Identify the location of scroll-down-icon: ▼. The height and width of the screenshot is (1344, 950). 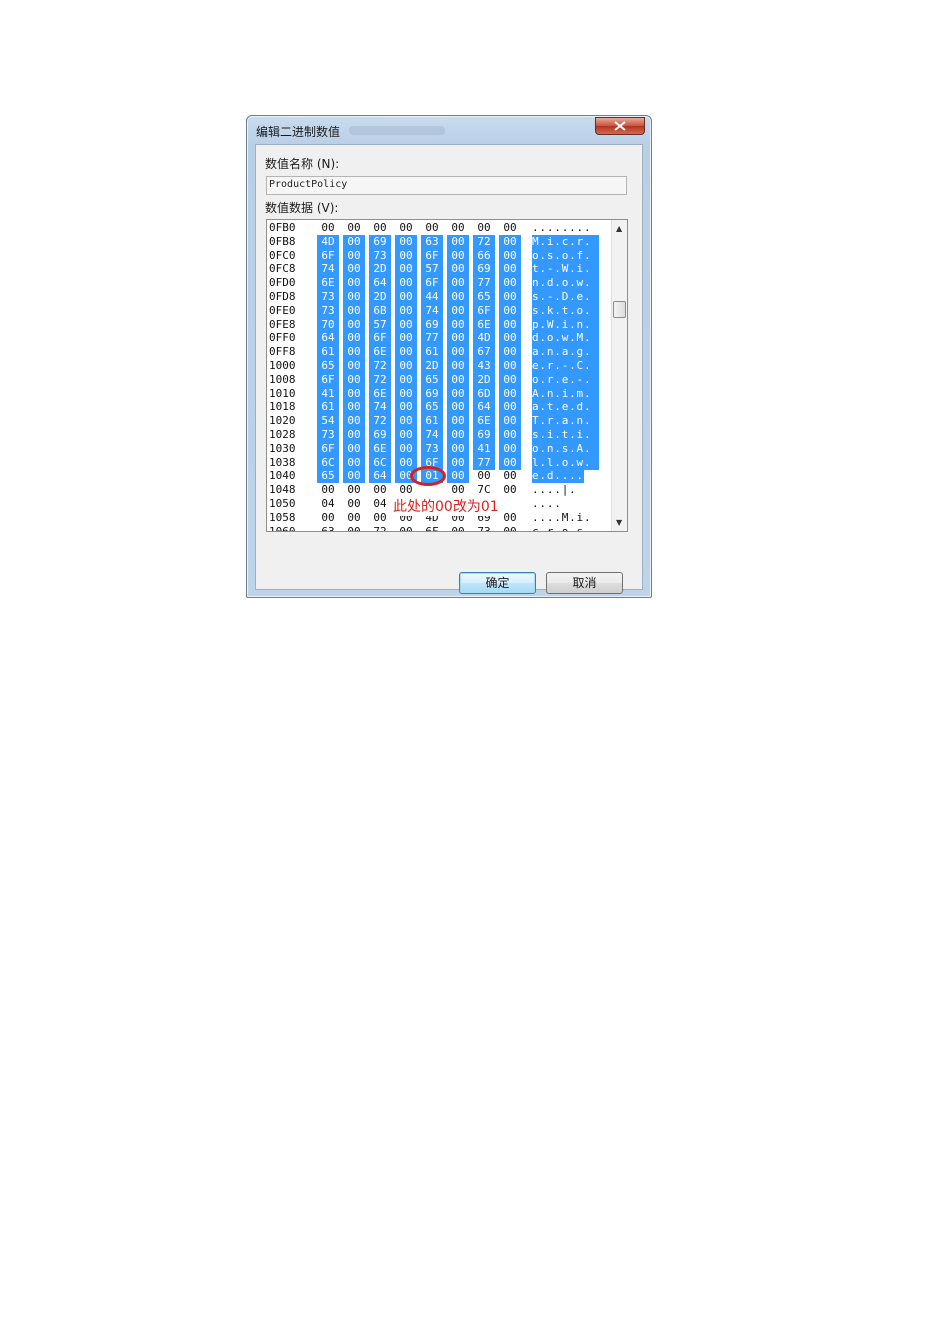
(619, 522).